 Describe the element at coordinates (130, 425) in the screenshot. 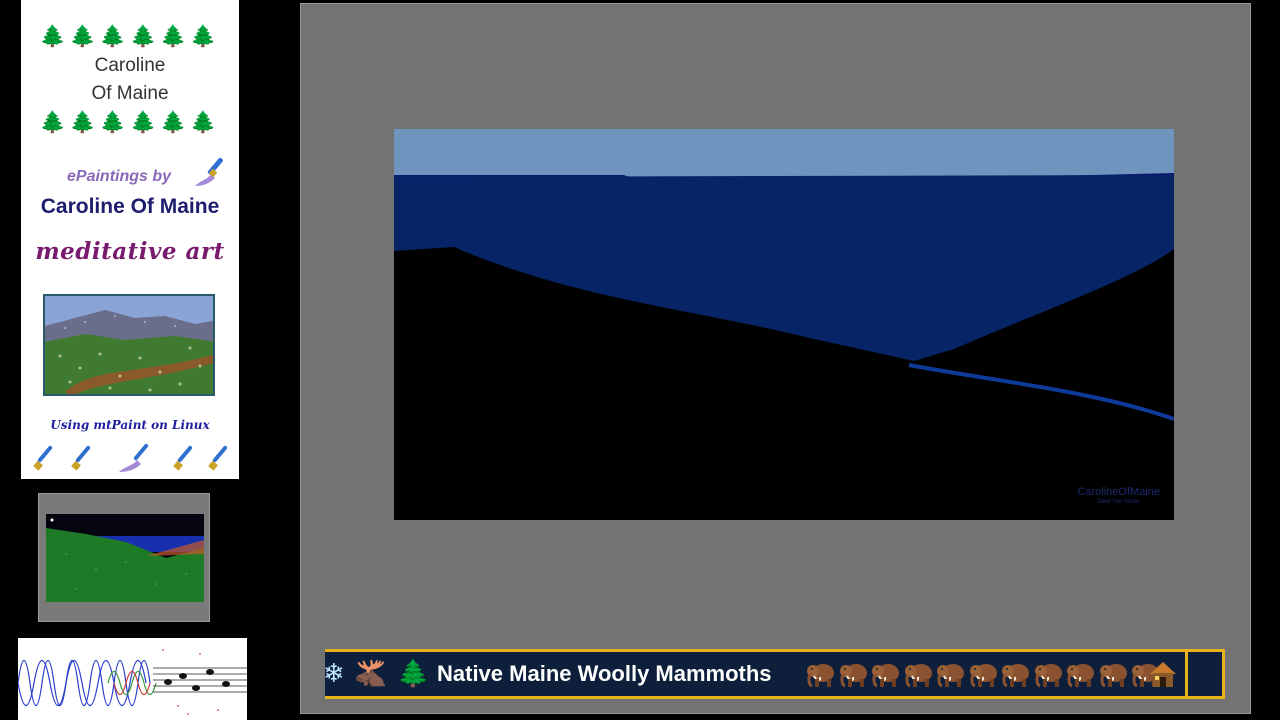

I see `mtpaint-caption: Using mtPaint on Linux` at that location.